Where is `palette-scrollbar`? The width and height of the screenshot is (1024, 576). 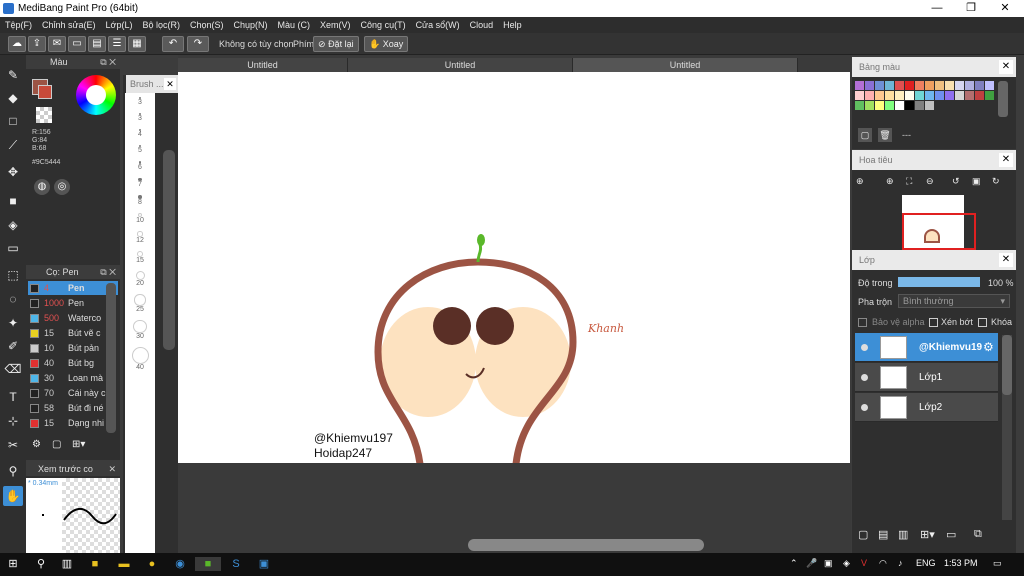 palette-scrollbar is located at coordinates (1003, 99).